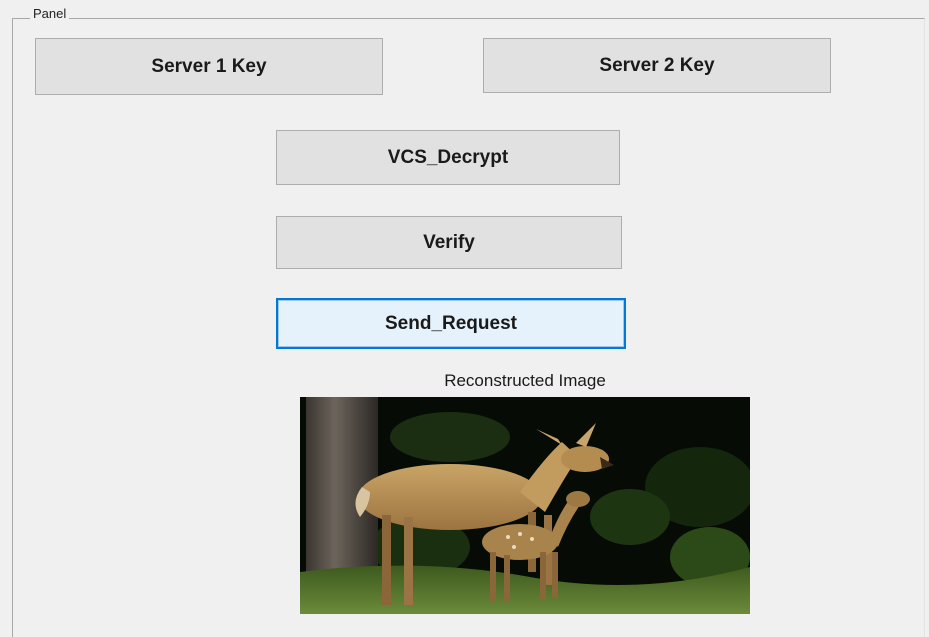  What do you see at coordinates (50, 14) in the screenshot?
I see `panel-title: Panel` at bounding box center [50, 14].